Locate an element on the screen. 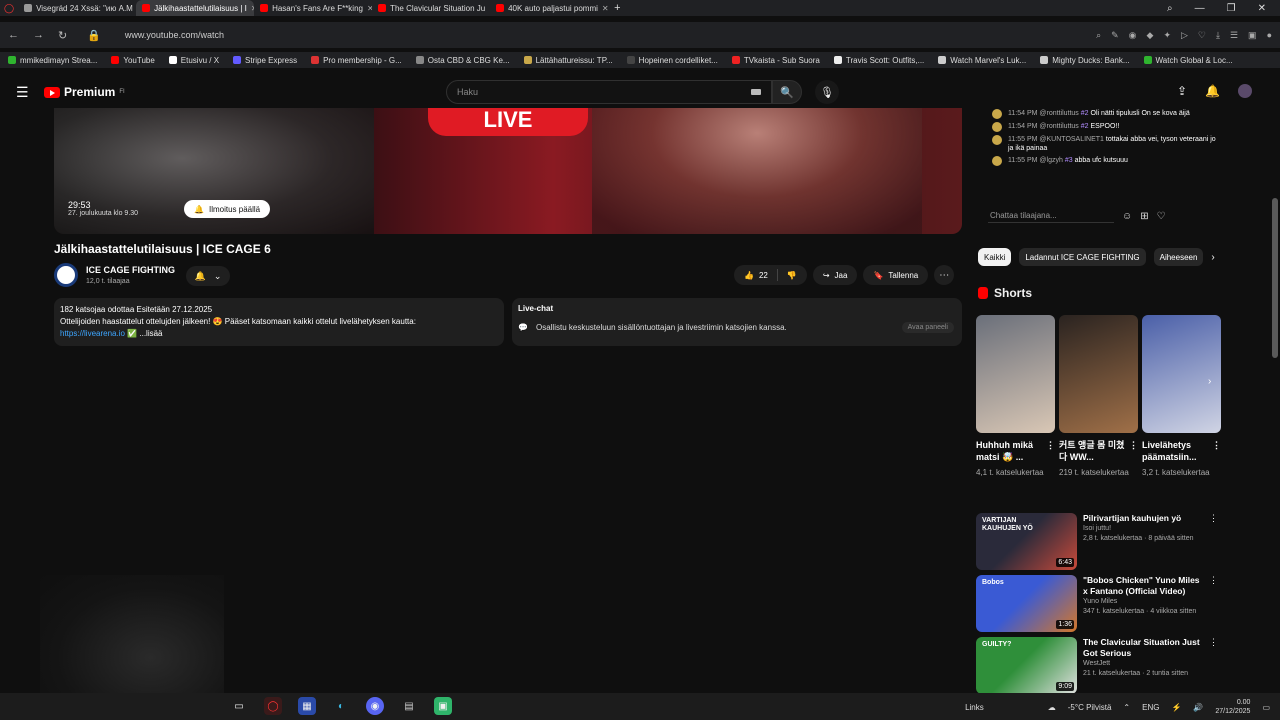  url-field: www.youtube.com/watch is located at coordinates (174, 35).